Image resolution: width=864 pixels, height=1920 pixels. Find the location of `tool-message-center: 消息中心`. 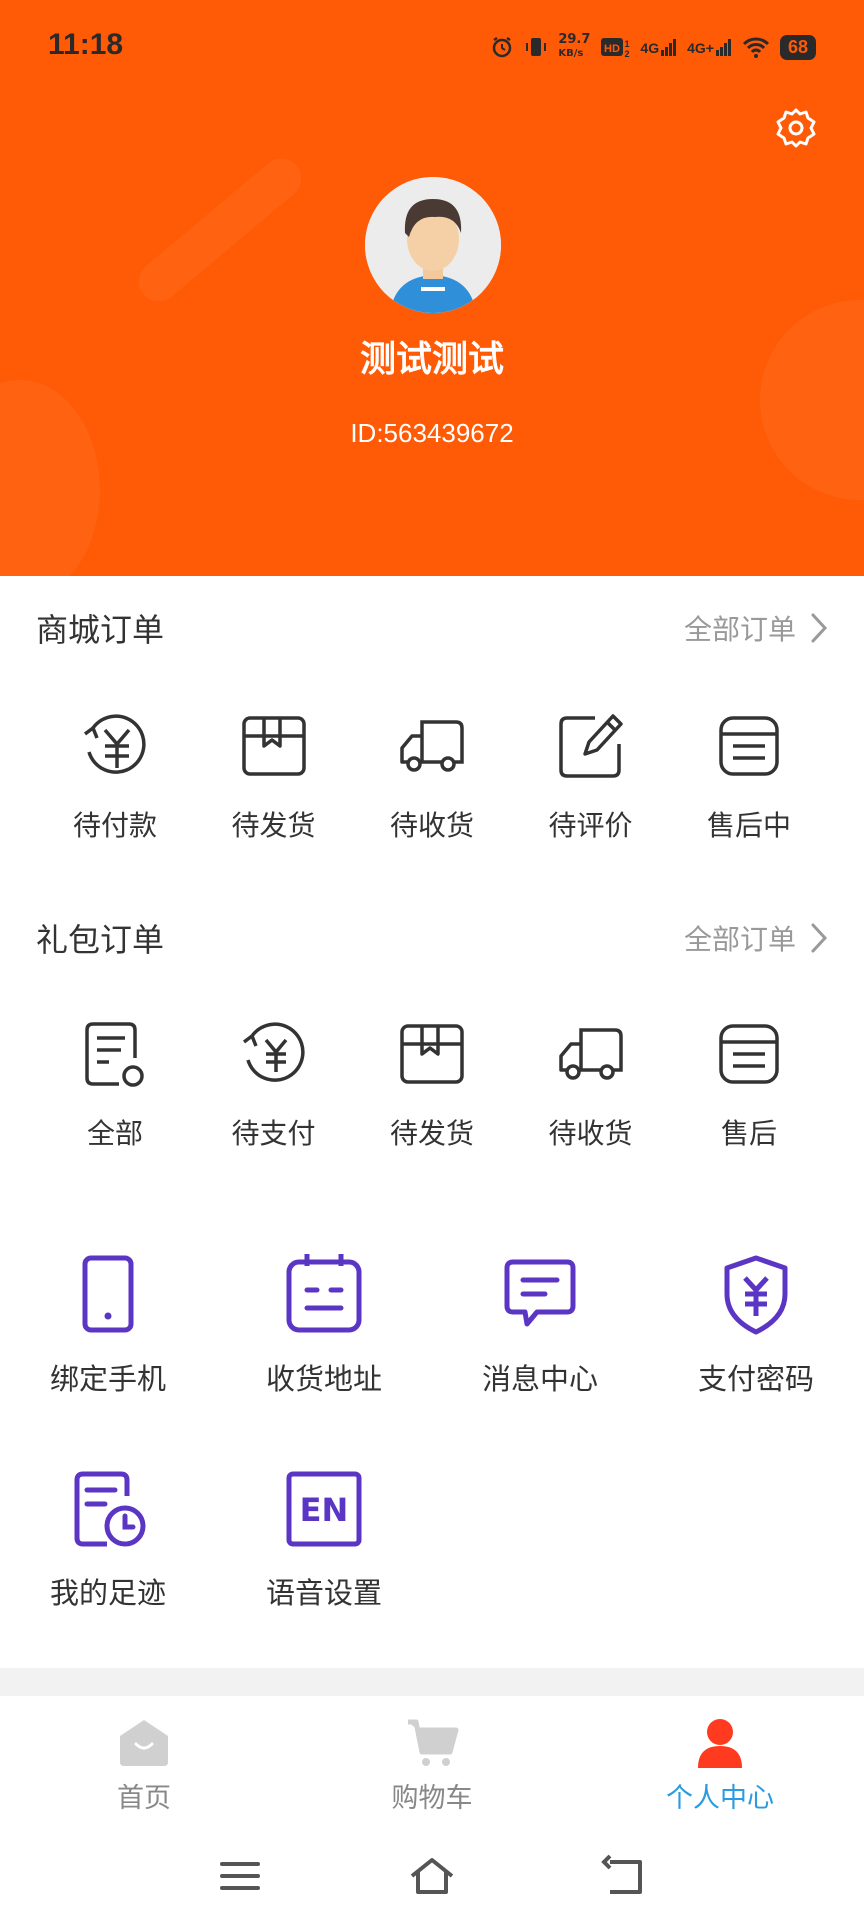

tool-message-center: 消息中心 is located at coordinates (540, 1324).